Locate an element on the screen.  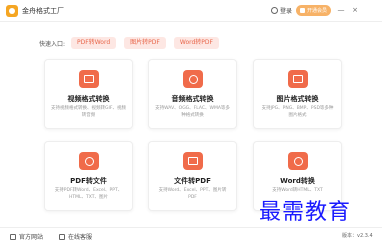
website-label: 官方网站 is located at coordinates (31, 237).